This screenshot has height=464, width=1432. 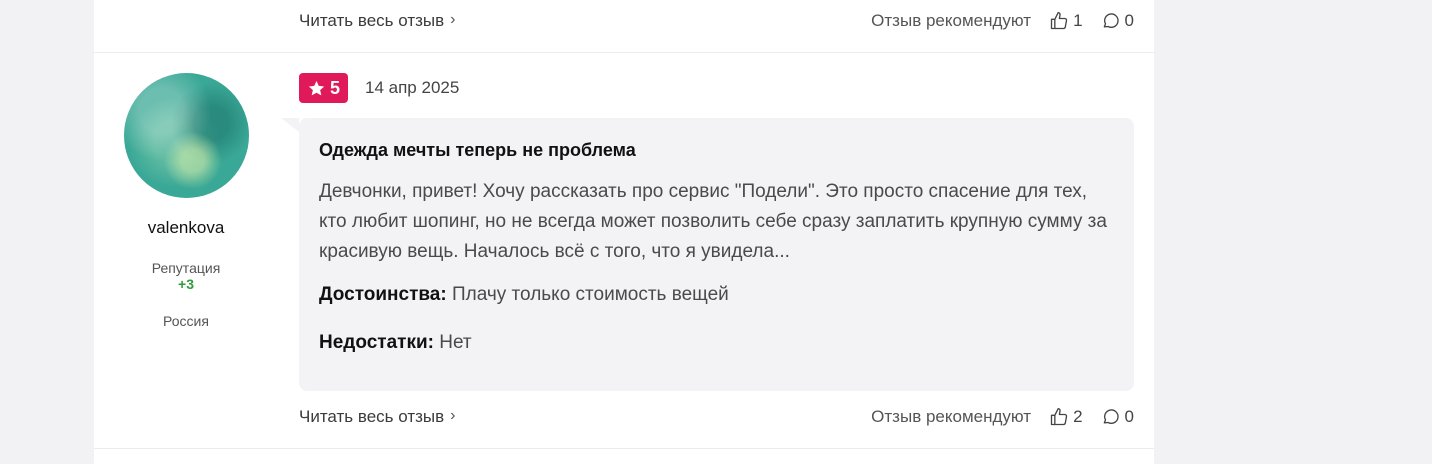 I want to click on like-count: 2, so click(x=1078, y=416).